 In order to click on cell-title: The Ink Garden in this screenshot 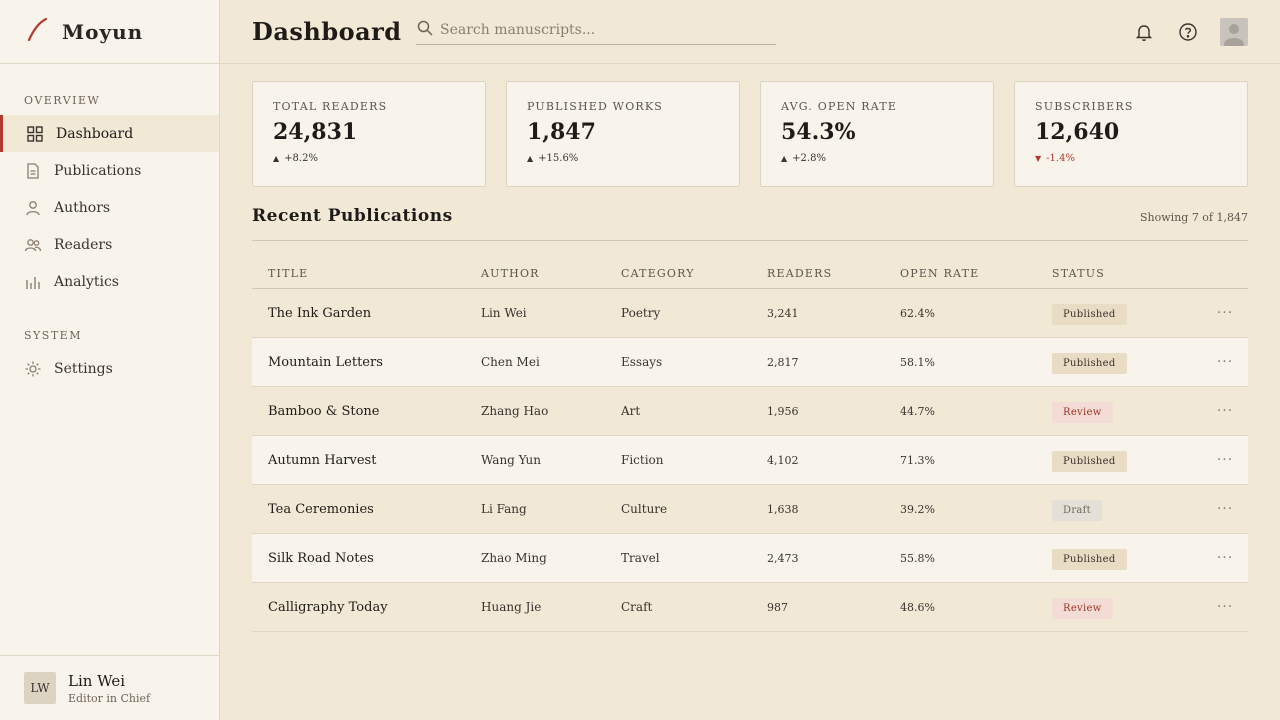, I will do `click(366, 313)`.